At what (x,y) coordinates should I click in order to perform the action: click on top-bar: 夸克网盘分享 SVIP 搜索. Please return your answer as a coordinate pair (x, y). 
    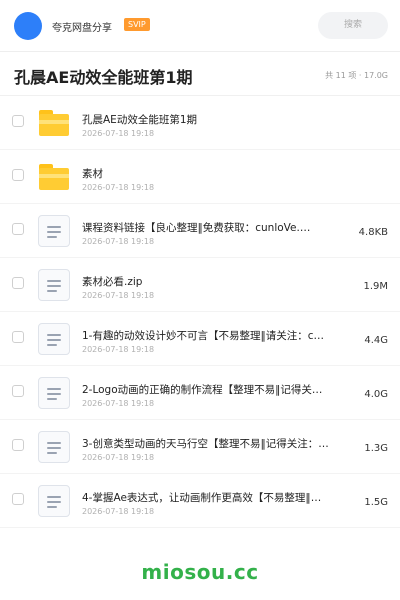
    Looking at the image, I should click on (200, 26).